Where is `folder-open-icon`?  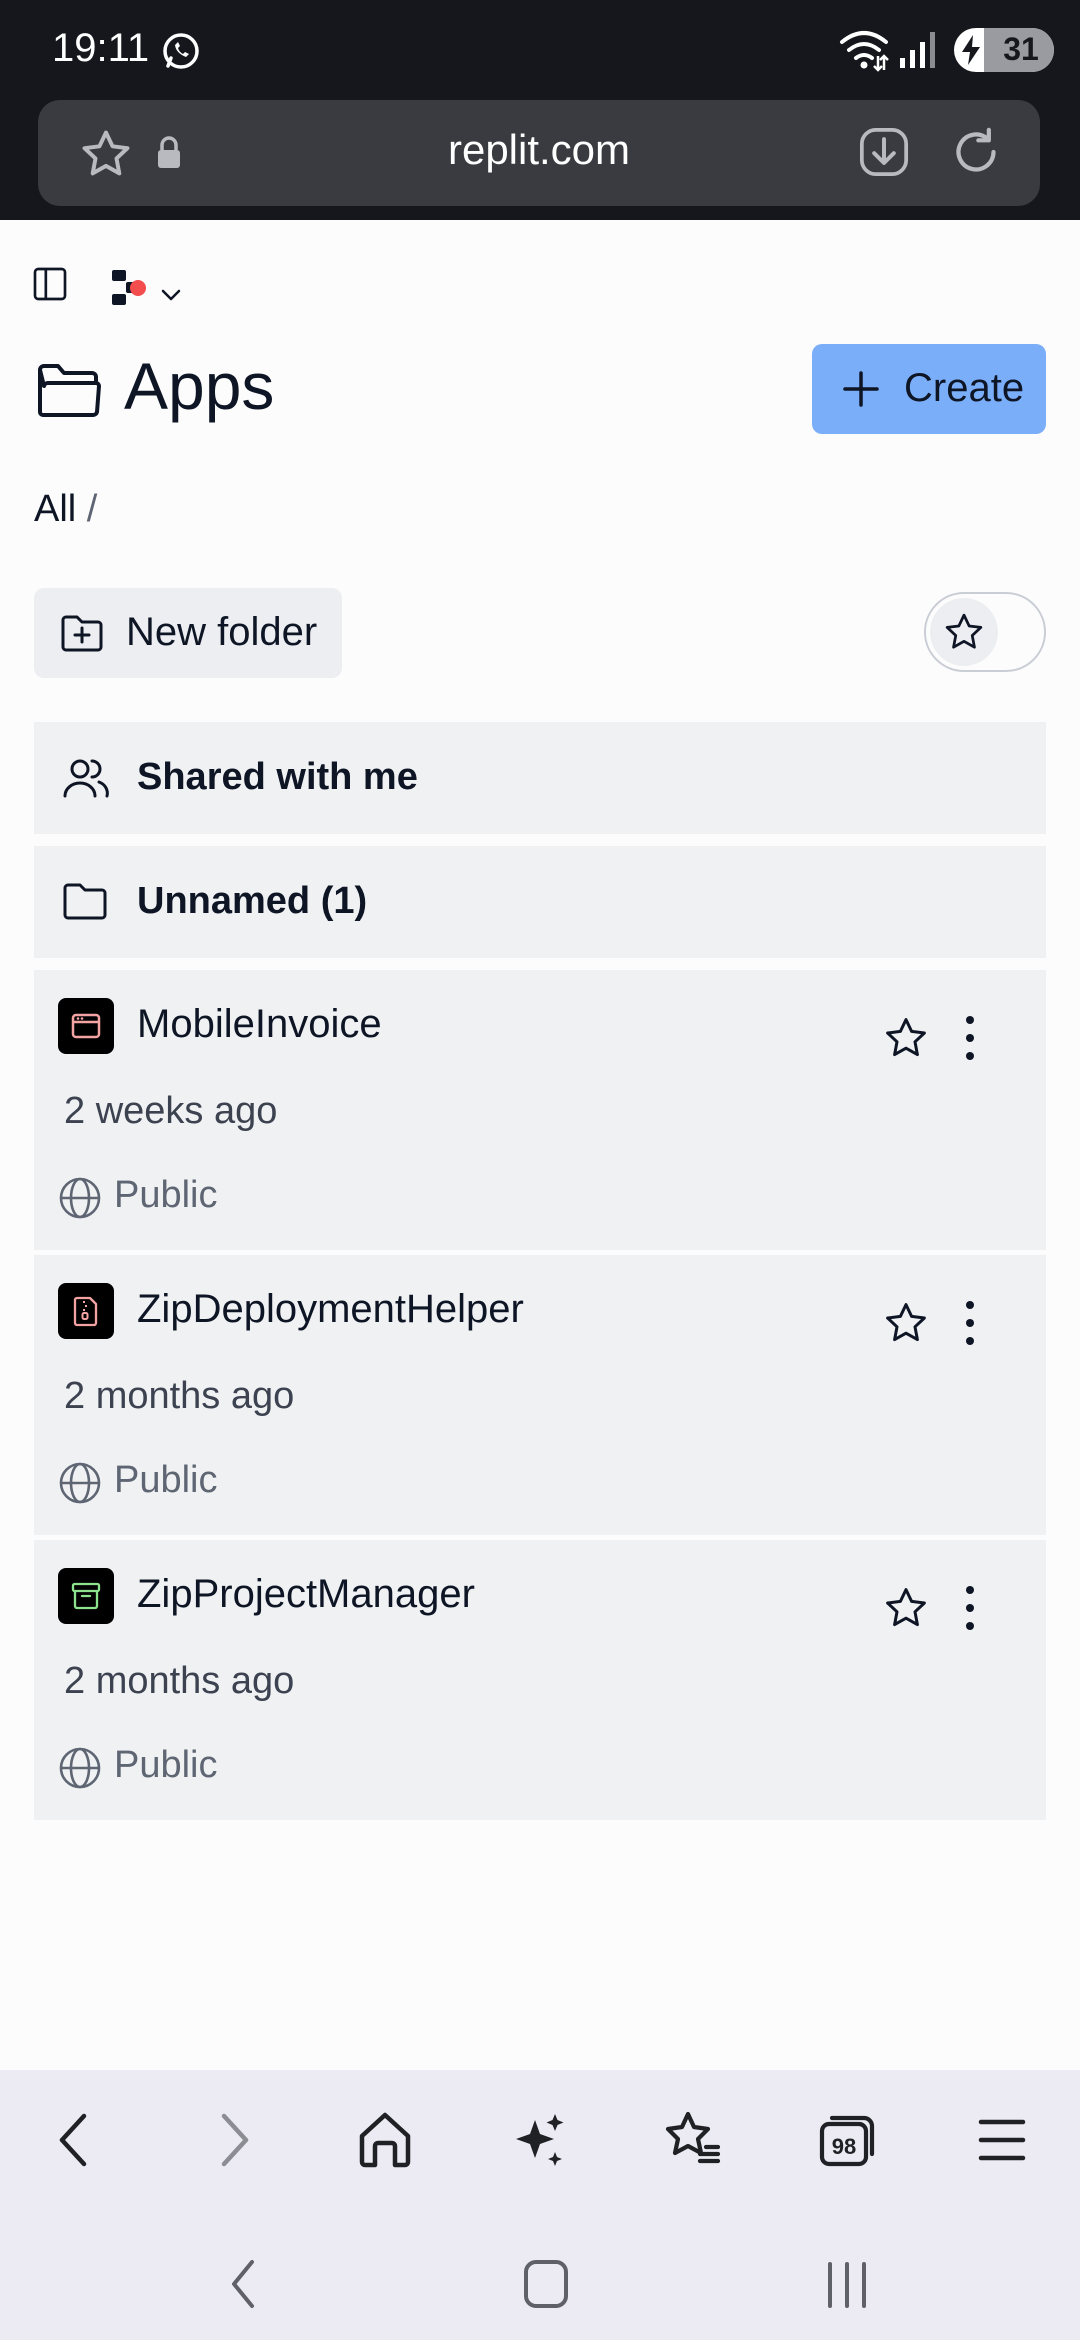 folder-open-icon is located at coordinates (69, 390).